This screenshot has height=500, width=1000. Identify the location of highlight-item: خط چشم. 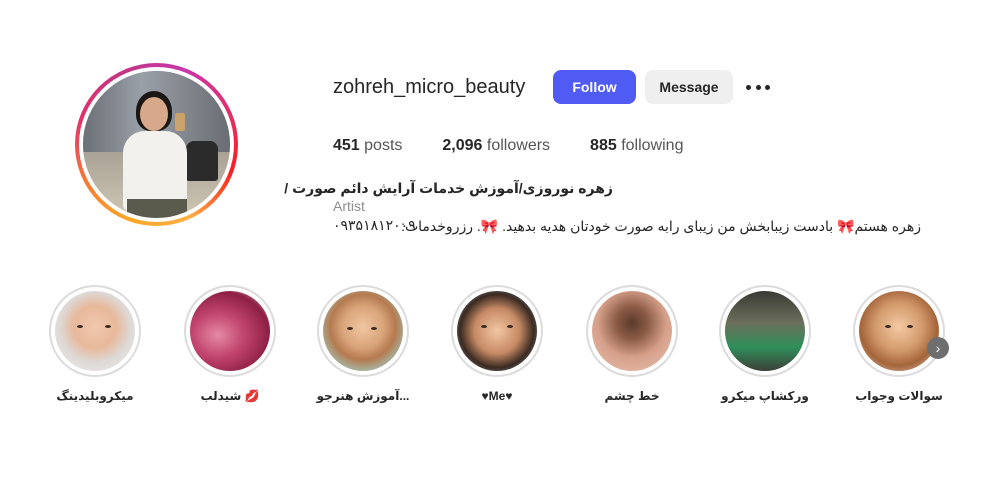
(632, 344).